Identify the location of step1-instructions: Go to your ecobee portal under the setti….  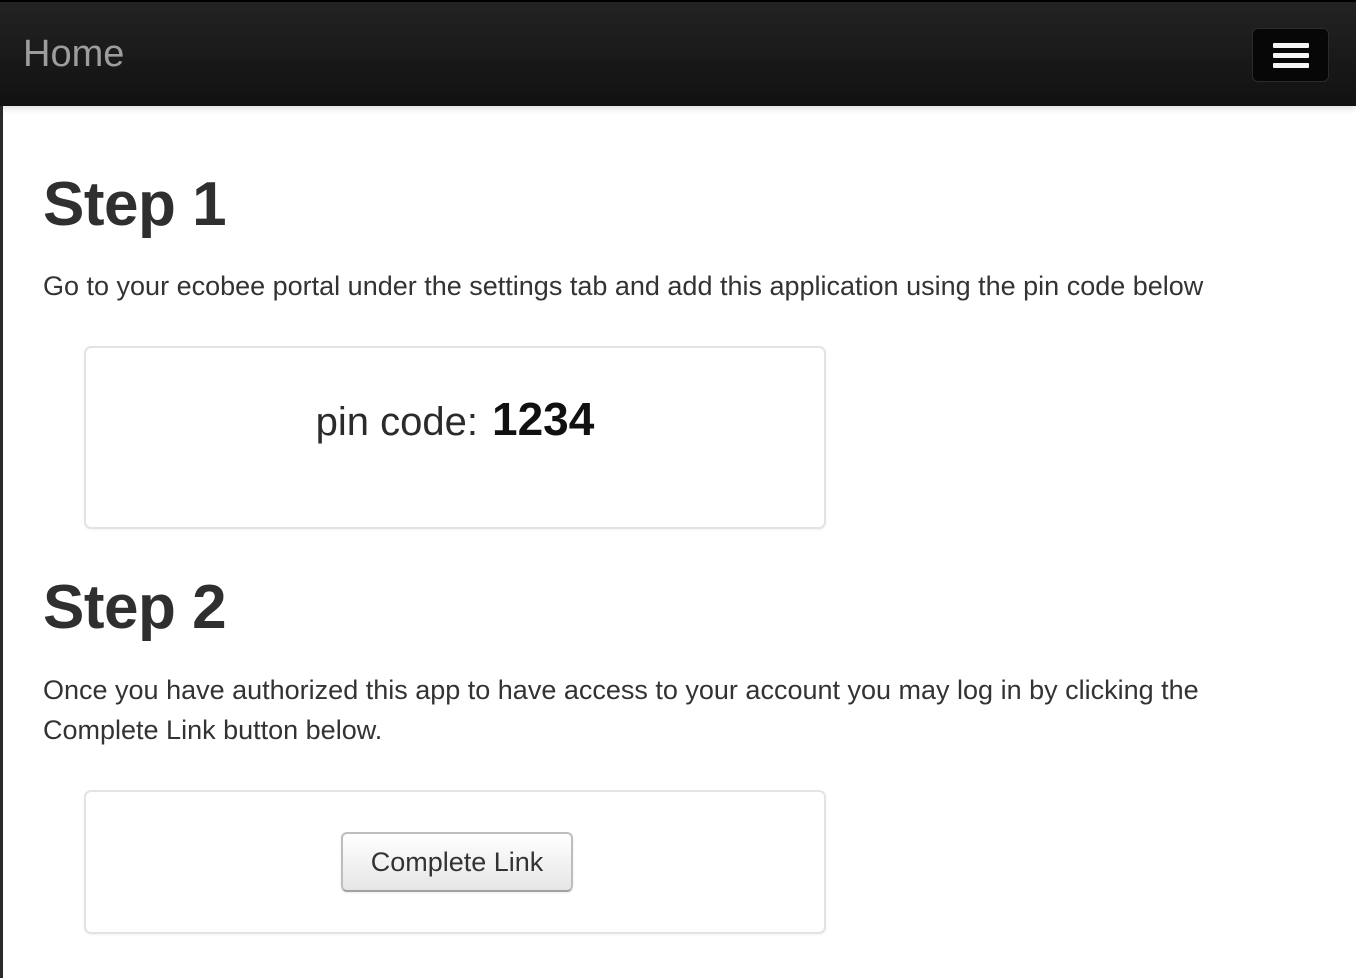
(623, 286).